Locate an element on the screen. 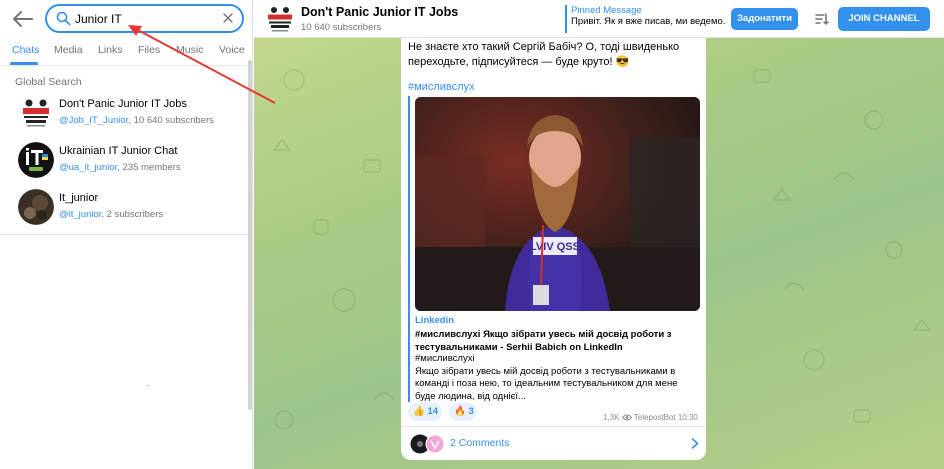 The width and height of the screenshot is (944, 469). preview-site: Linkedin is located at coordinates (435, 320).